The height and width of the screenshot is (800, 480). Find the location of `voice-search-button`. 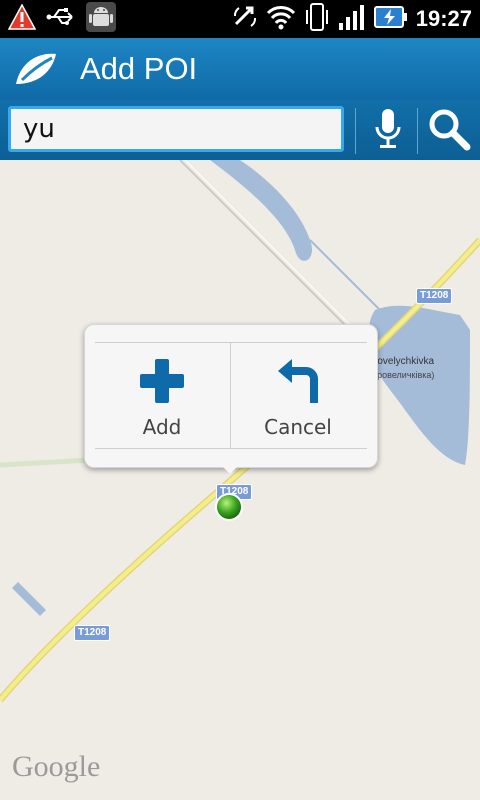

voice-search-button is located at coordinates (388, 131).